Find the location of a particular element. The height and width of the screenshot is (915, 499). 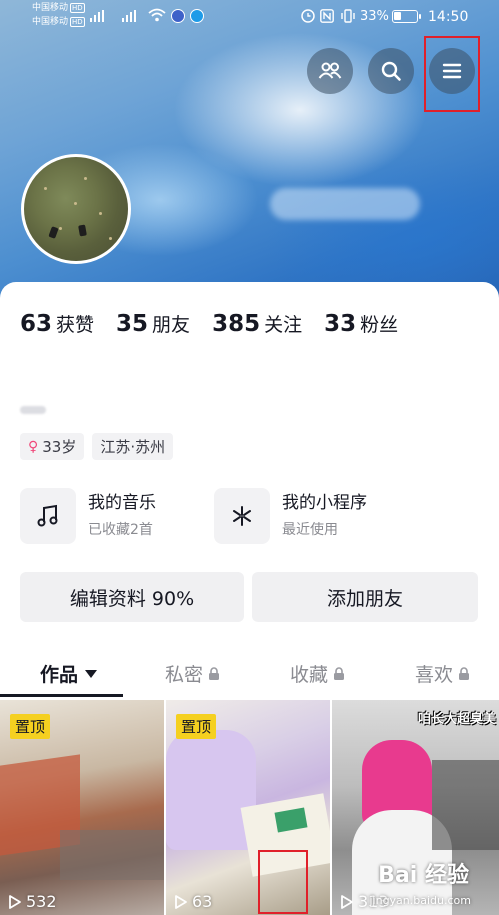

search-button is located at coordinates (391, 71).